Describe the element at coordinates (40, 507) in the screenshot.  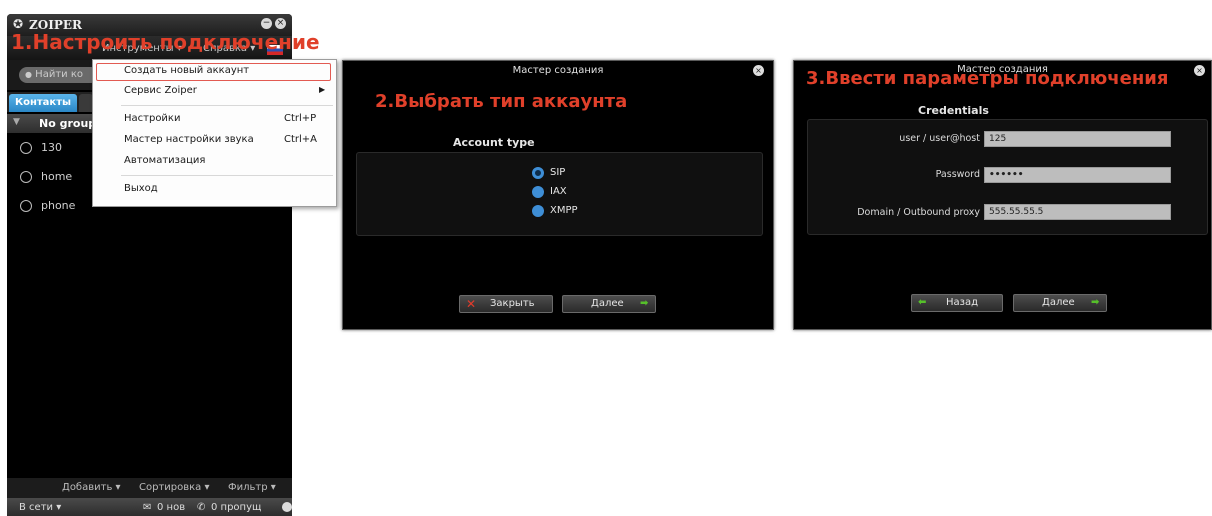
I see `status-online: В сети ▾` at that location.